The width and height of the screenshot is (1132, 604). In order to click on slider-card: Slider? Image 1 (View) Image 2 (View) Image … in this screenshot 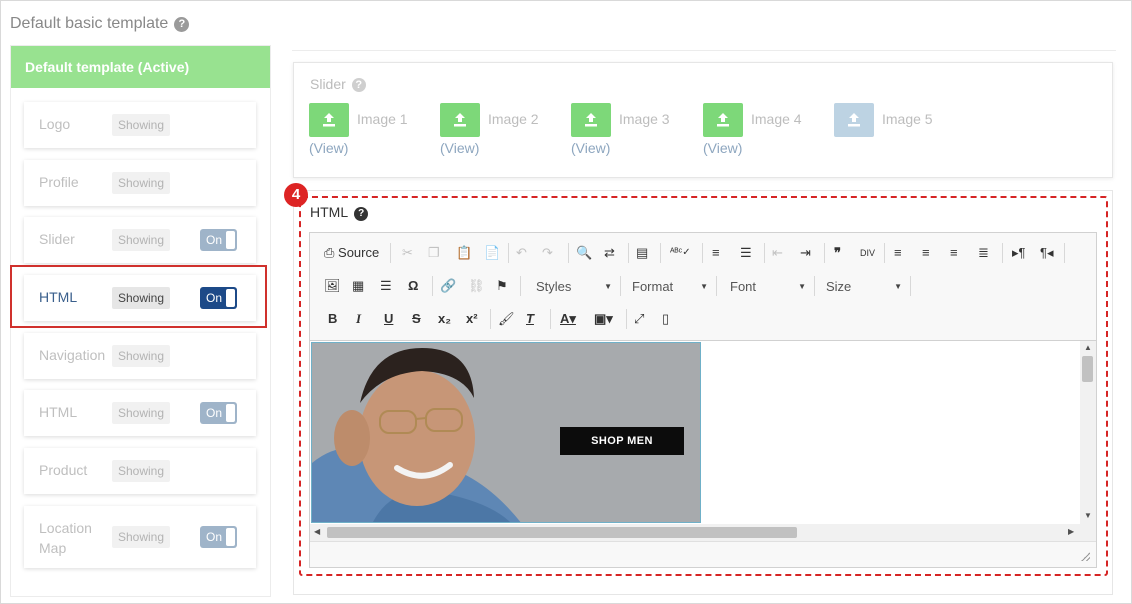, I will do `click(703, 120)`.